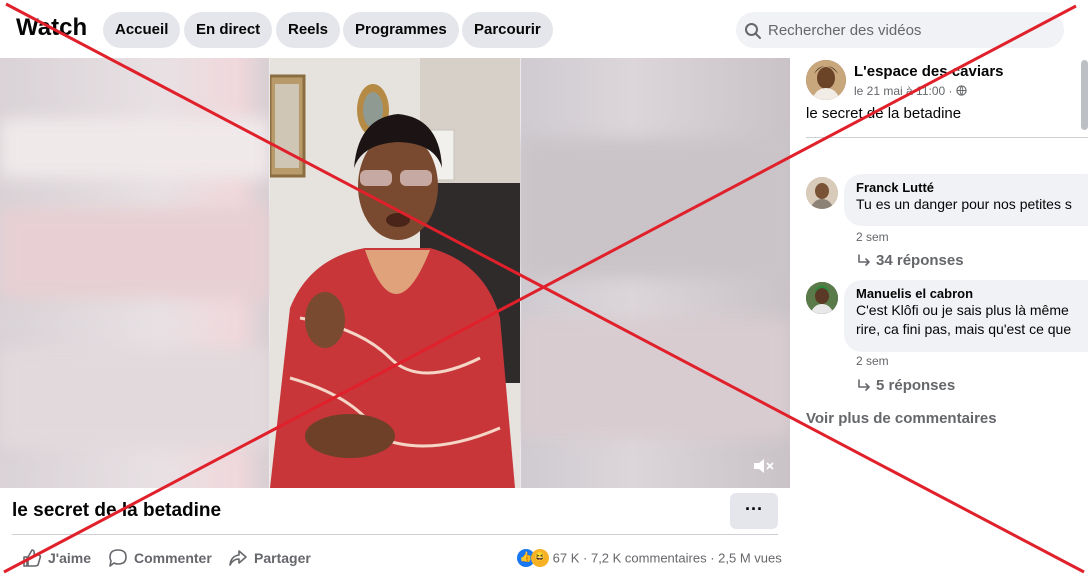 The image size is (1088, 576). I want to click on see-more-comments-link: Voir plus de commentaires, so click(901, 418).